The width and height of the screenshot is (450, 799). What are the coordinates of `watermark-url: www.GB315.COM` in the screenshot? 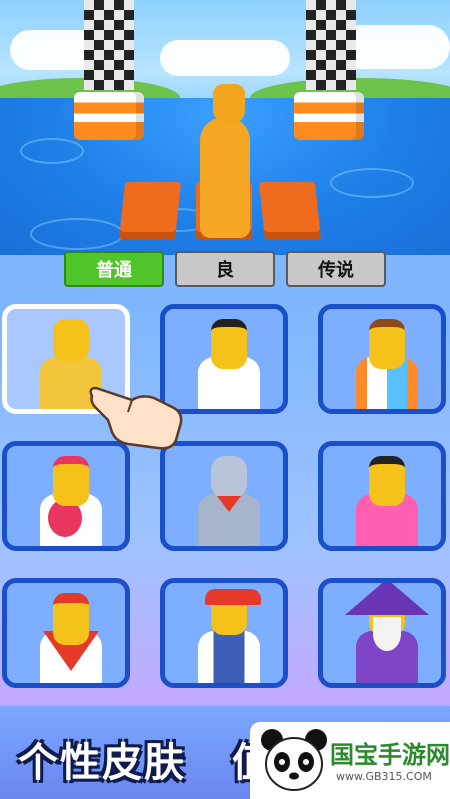 It's located at (384, 776).